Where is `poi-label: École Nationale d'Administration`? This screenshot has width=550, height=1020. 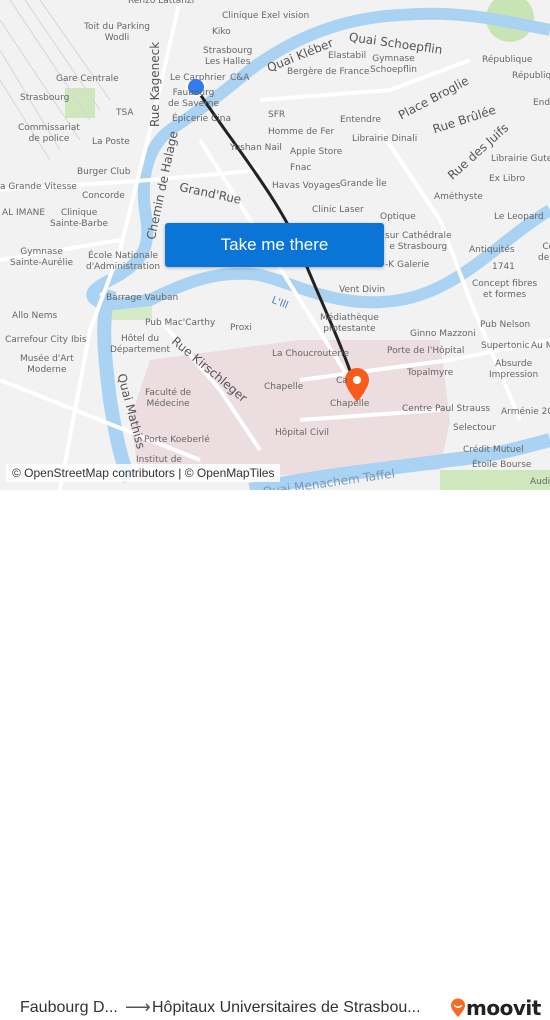 poi-label: École Nationale d'Administration is located at coordinates (123, 261).